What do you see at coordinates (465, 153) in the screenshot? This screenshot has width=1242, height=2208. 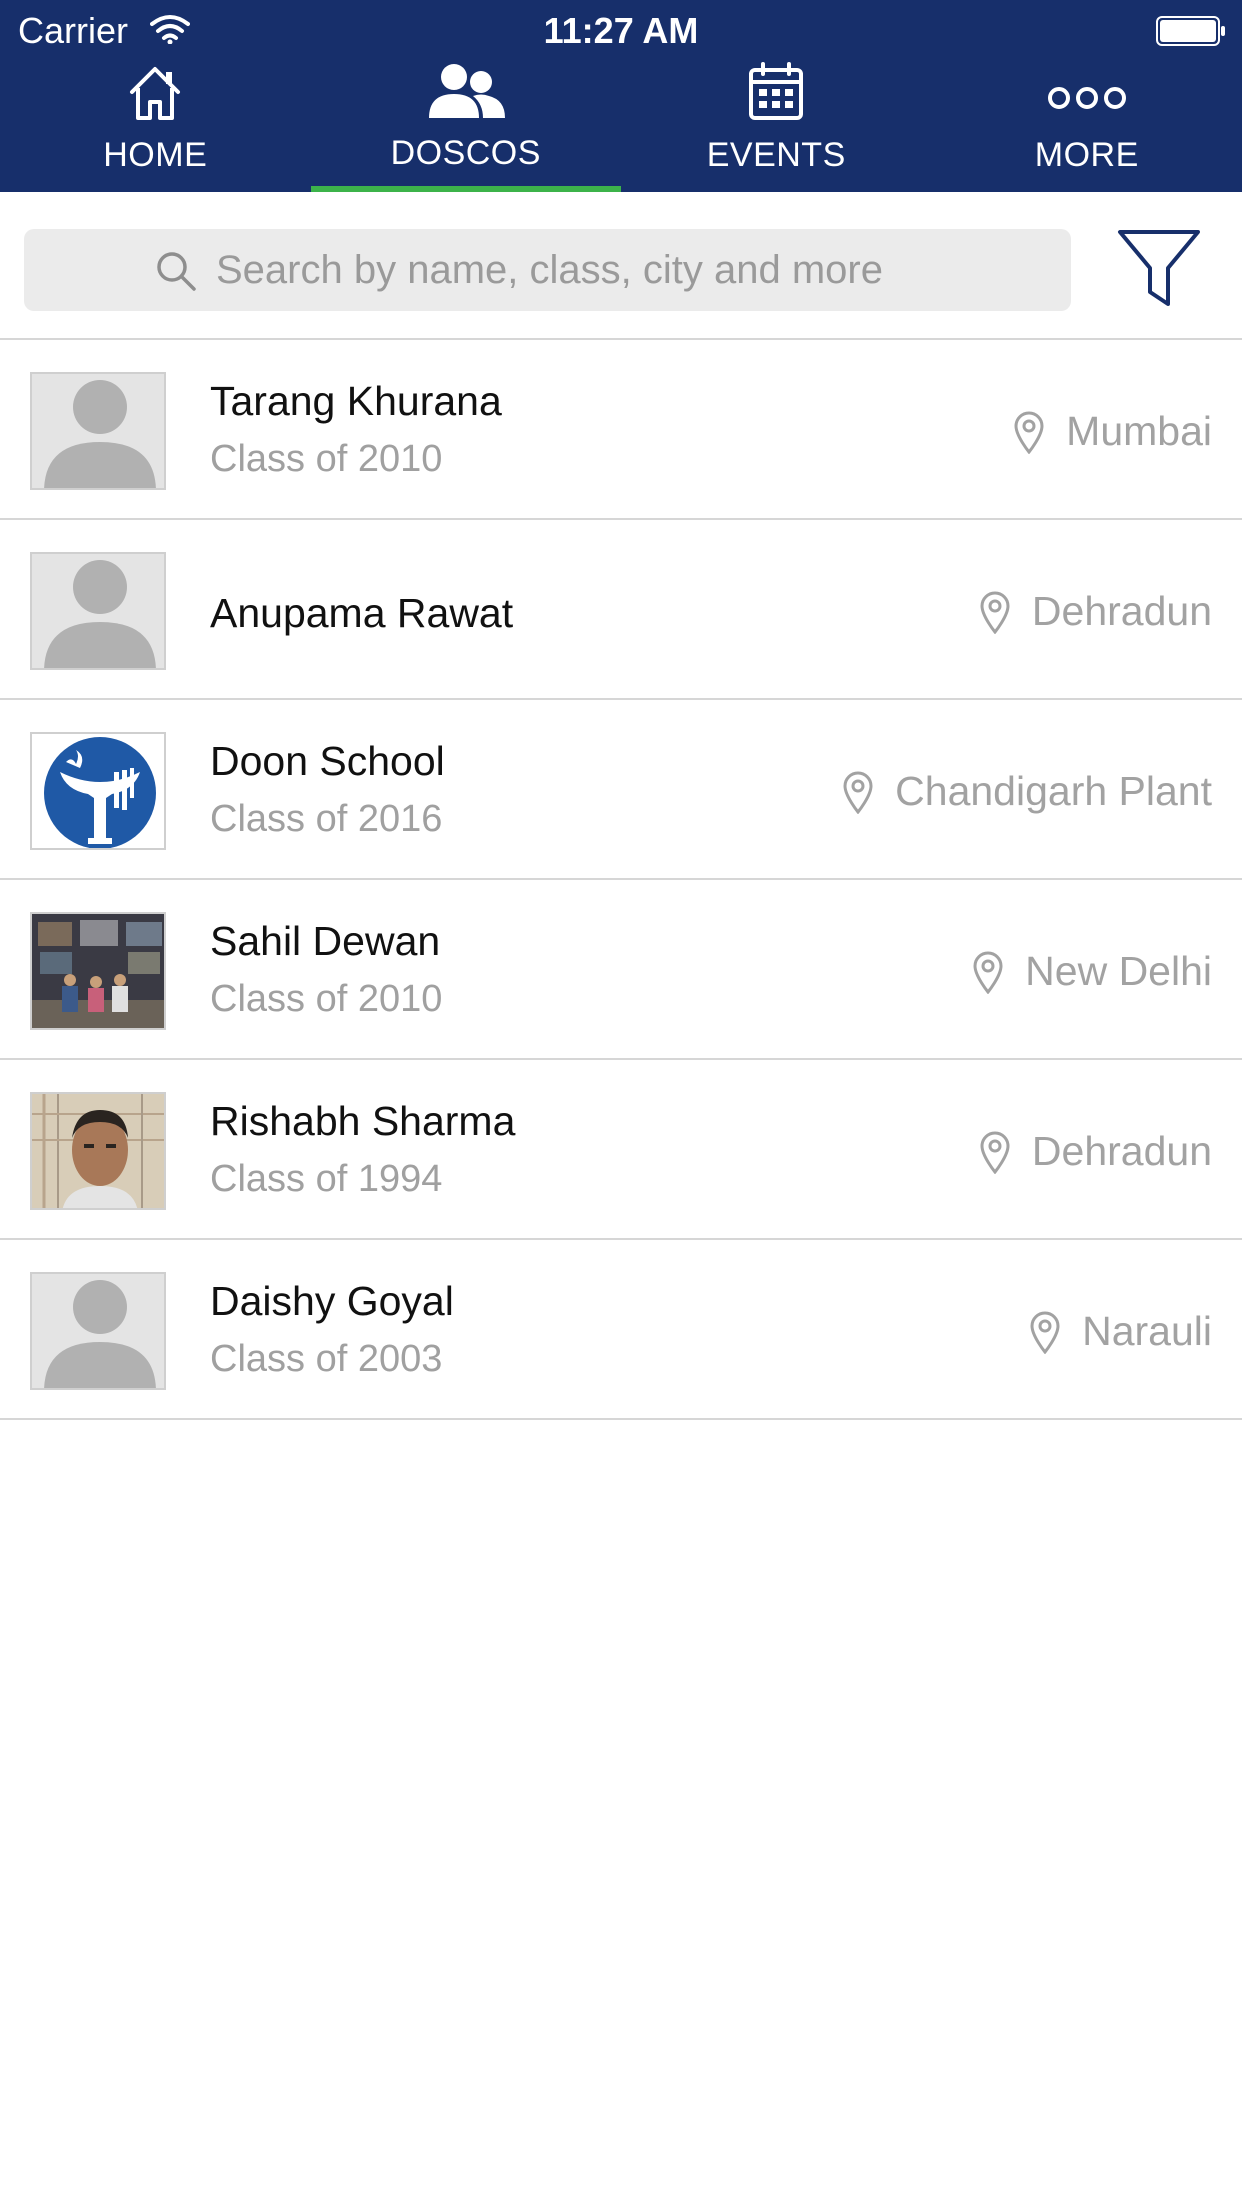 I see `tab-doscos-label: DOSCOS` at bounding box center [465, 153].